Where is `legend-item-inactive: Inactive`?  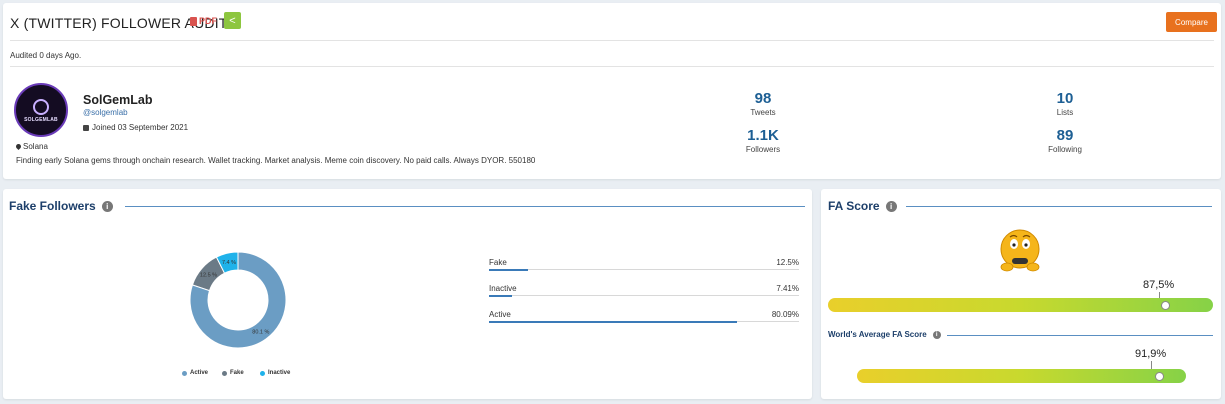
legend-item-inactive: Inactive is located at coordinates (275, 373).